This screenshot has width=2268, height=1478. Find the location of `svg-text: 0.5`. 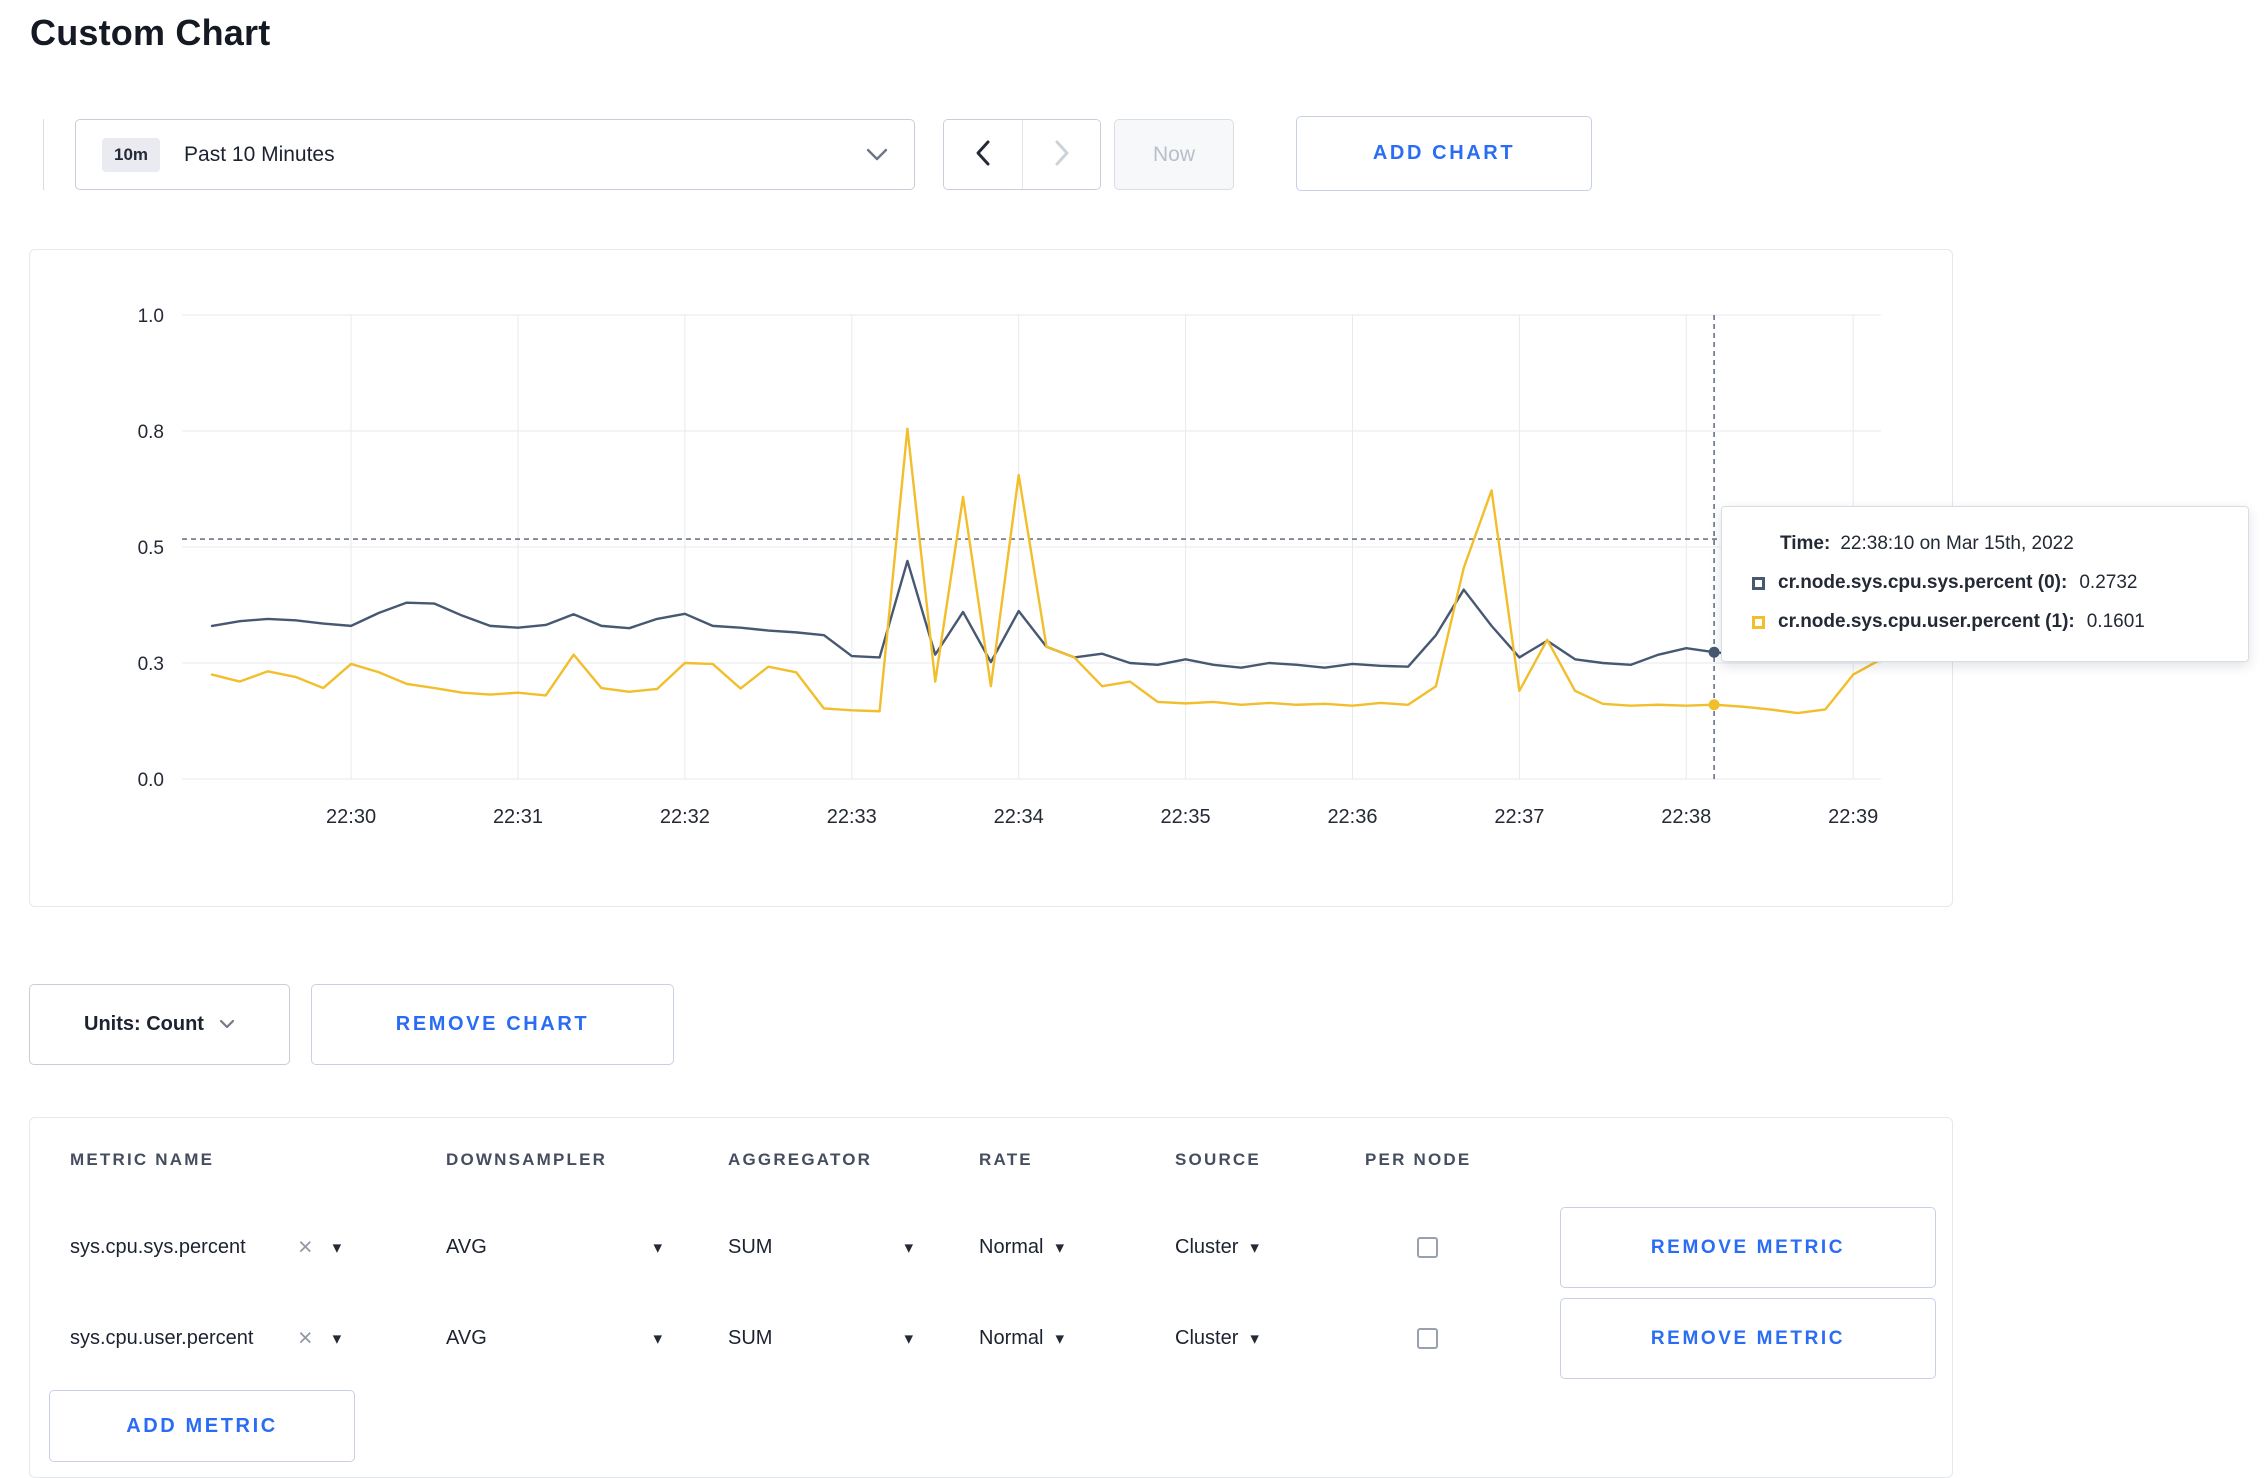

svg-text: 0.5 is located at coordinates (151, 548).